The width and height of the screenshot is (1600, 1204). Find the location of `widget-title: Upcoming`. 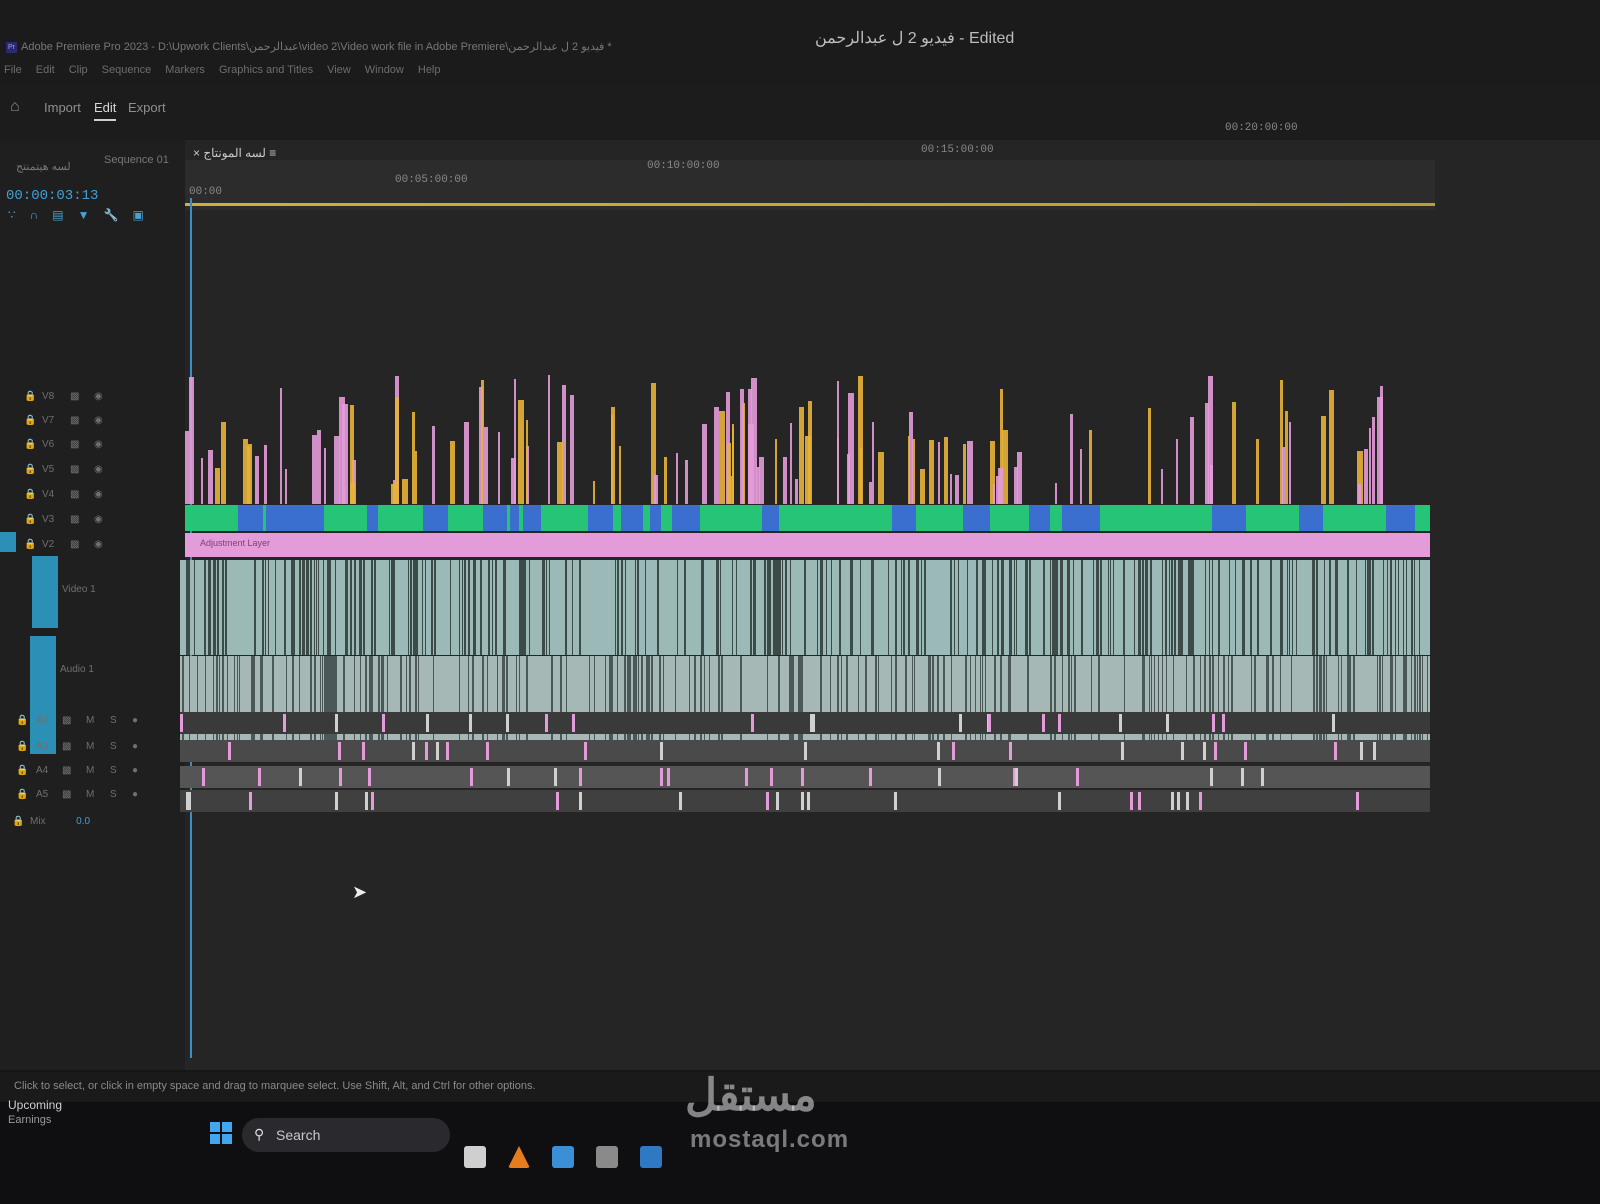

widget-title: Upcoming is located at coordinates (35, 1105).